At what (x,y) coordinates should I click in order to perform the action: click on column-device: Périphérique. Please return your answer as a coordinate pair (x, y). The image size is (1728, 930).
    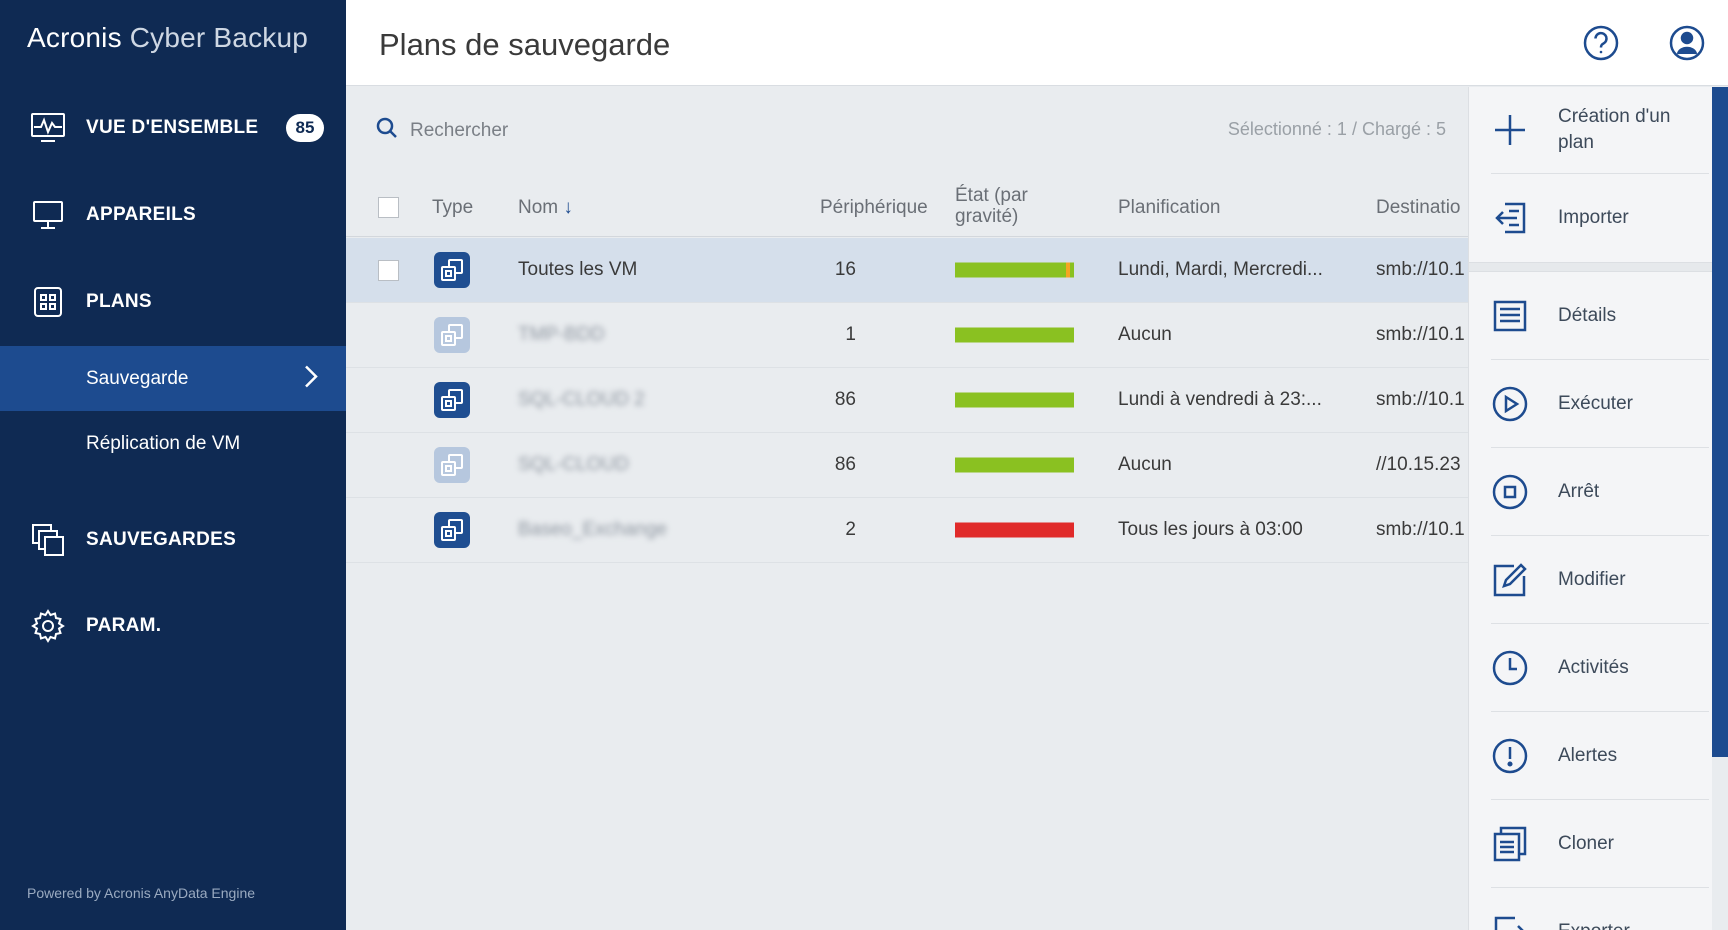
    Looking at the image, I should click on (874, 208).